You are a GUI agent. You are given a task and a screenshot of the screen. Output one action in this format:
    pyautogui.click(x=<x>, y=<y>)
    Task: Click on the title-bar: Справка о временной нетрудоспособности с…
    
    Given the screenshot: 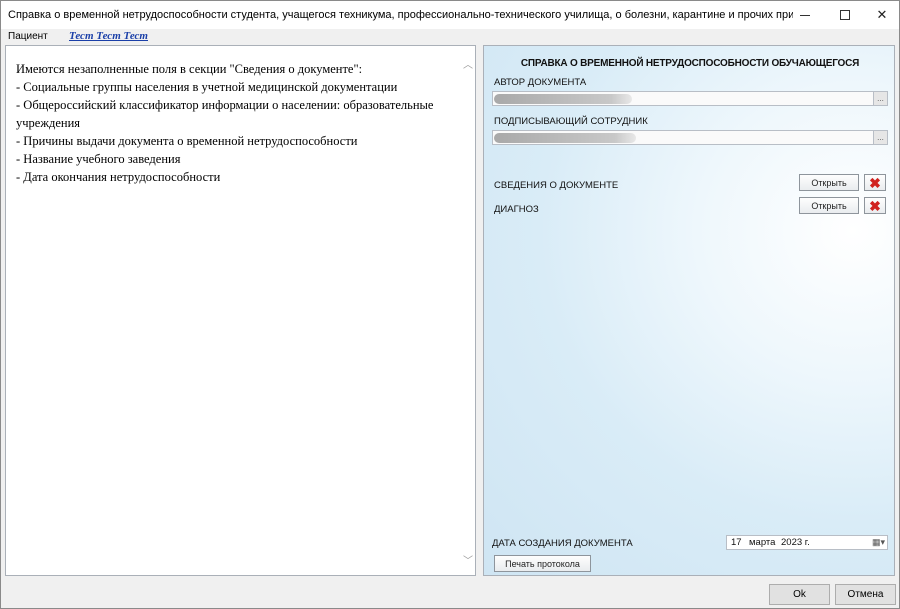 What is the action you would take?
    pyautogui.click(x=450, y=15)
    